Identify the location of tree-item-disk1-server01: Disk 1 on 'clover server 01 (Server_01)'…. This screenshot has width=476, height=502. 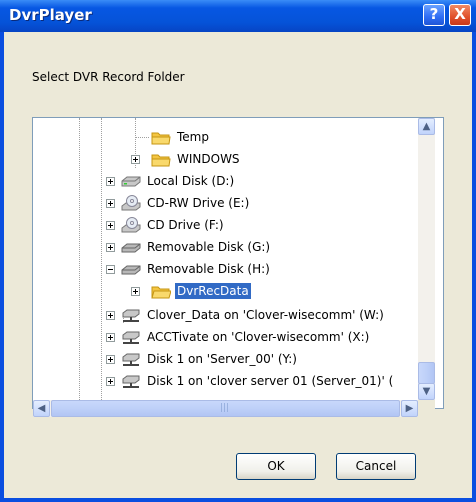
(233, 381).